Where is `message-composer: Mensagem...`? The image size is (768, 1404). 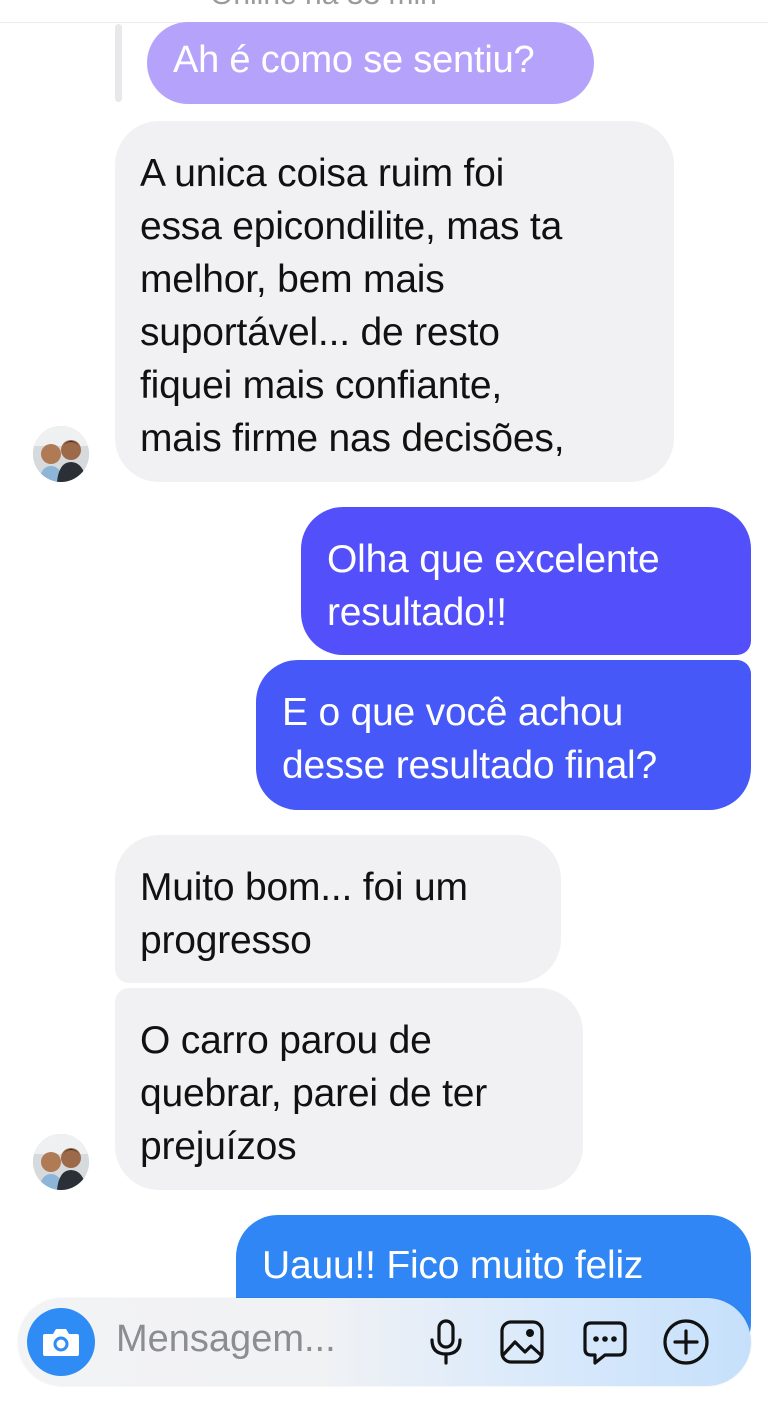 message-composer: Mensagem... is located at coordinates (384, 1342).